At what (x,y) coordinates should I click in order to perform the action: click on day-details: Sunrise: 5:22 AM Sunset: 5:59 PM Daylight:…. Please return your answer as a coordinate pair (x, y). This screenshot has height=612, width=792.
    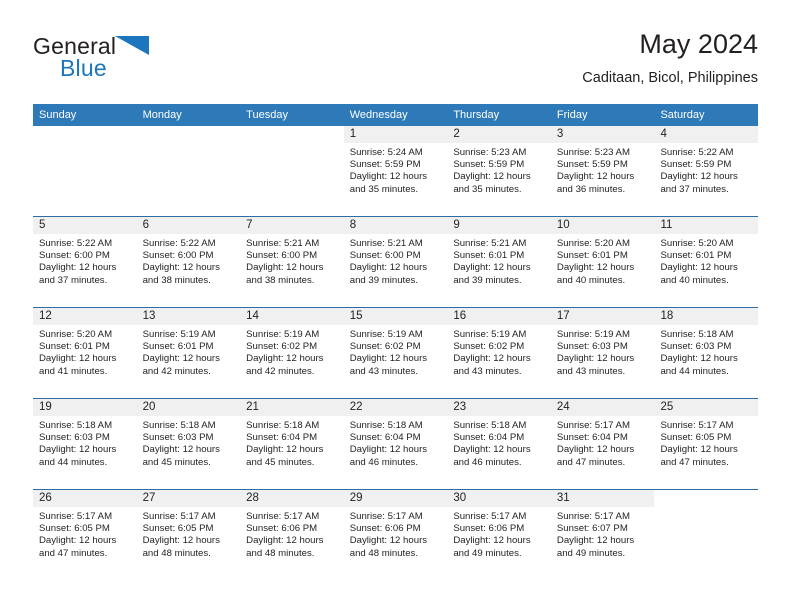
    Looking at the image, I should click on (706, 169).